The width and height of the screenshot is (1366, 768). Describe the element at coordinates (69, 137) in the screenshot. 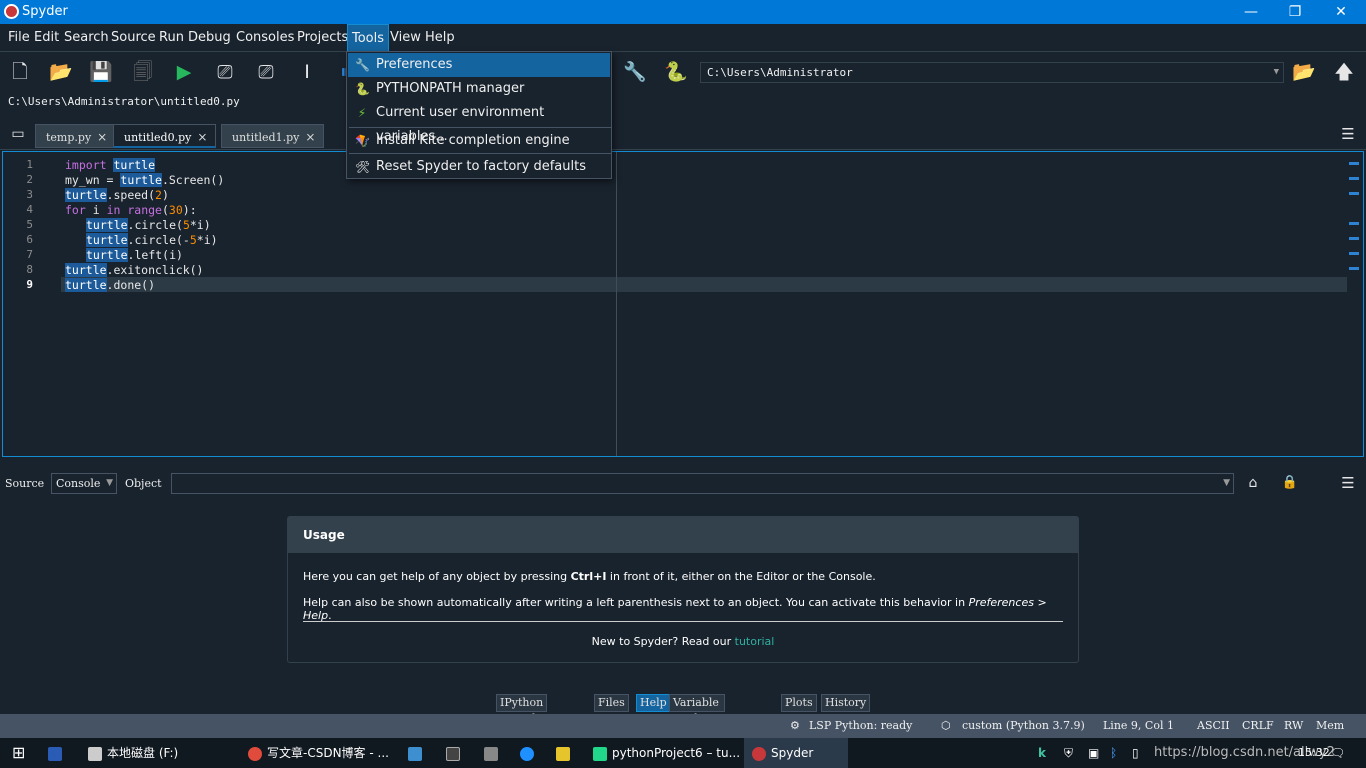

I see `tab-label: temp.py` at that location.